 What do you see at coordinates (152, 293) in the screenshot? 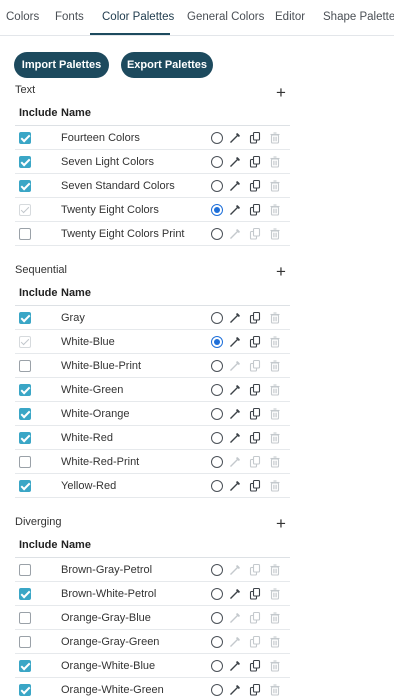
I see `table-header: Include Name` at bounding box center [152, 293].